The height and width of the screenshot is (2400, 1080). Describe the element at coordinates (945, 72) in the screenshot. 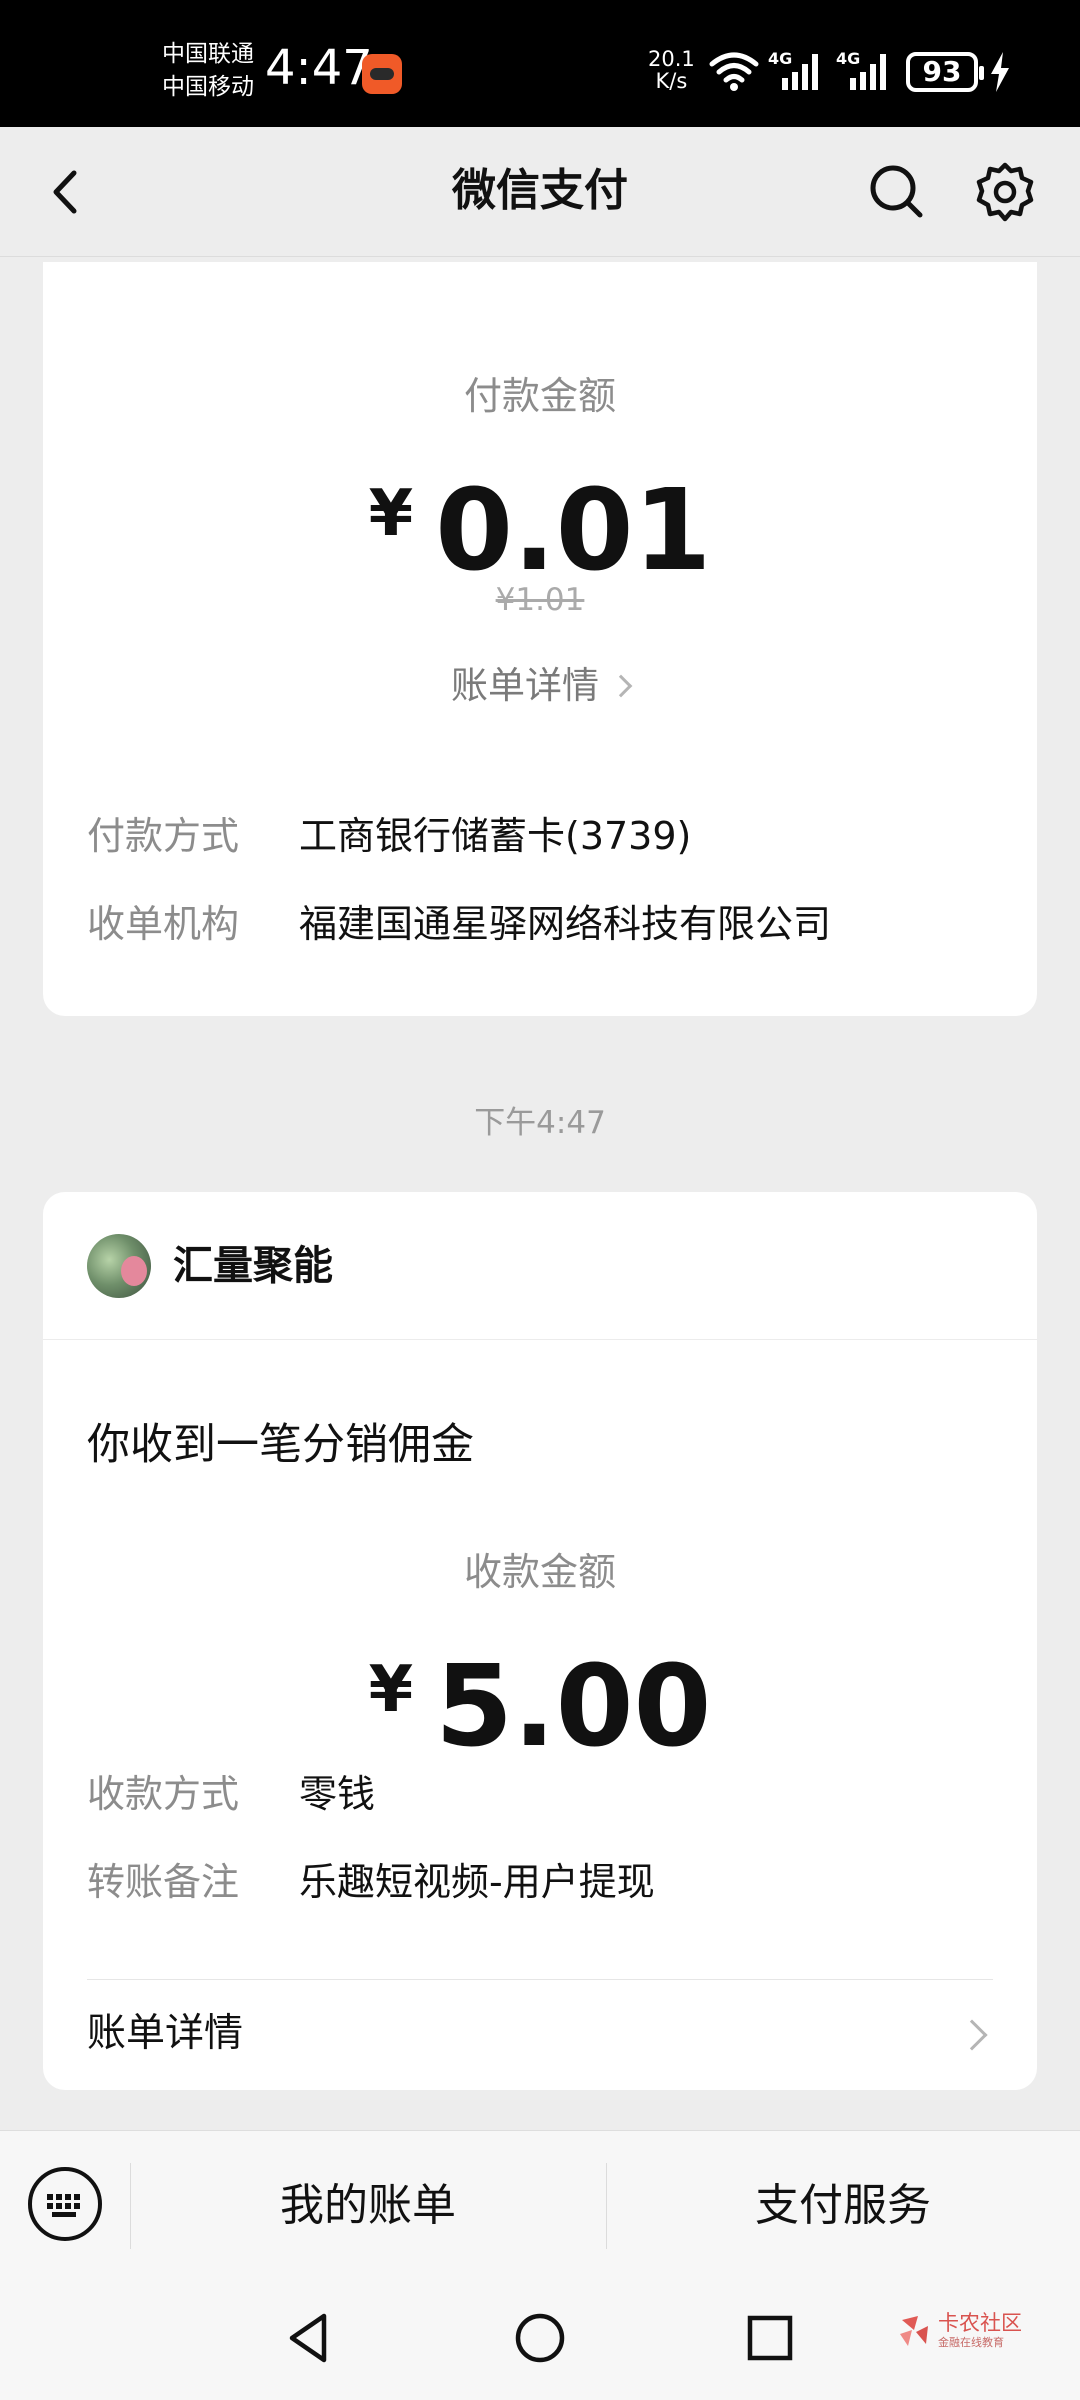

I see `battery-indicator: 93` at that location.